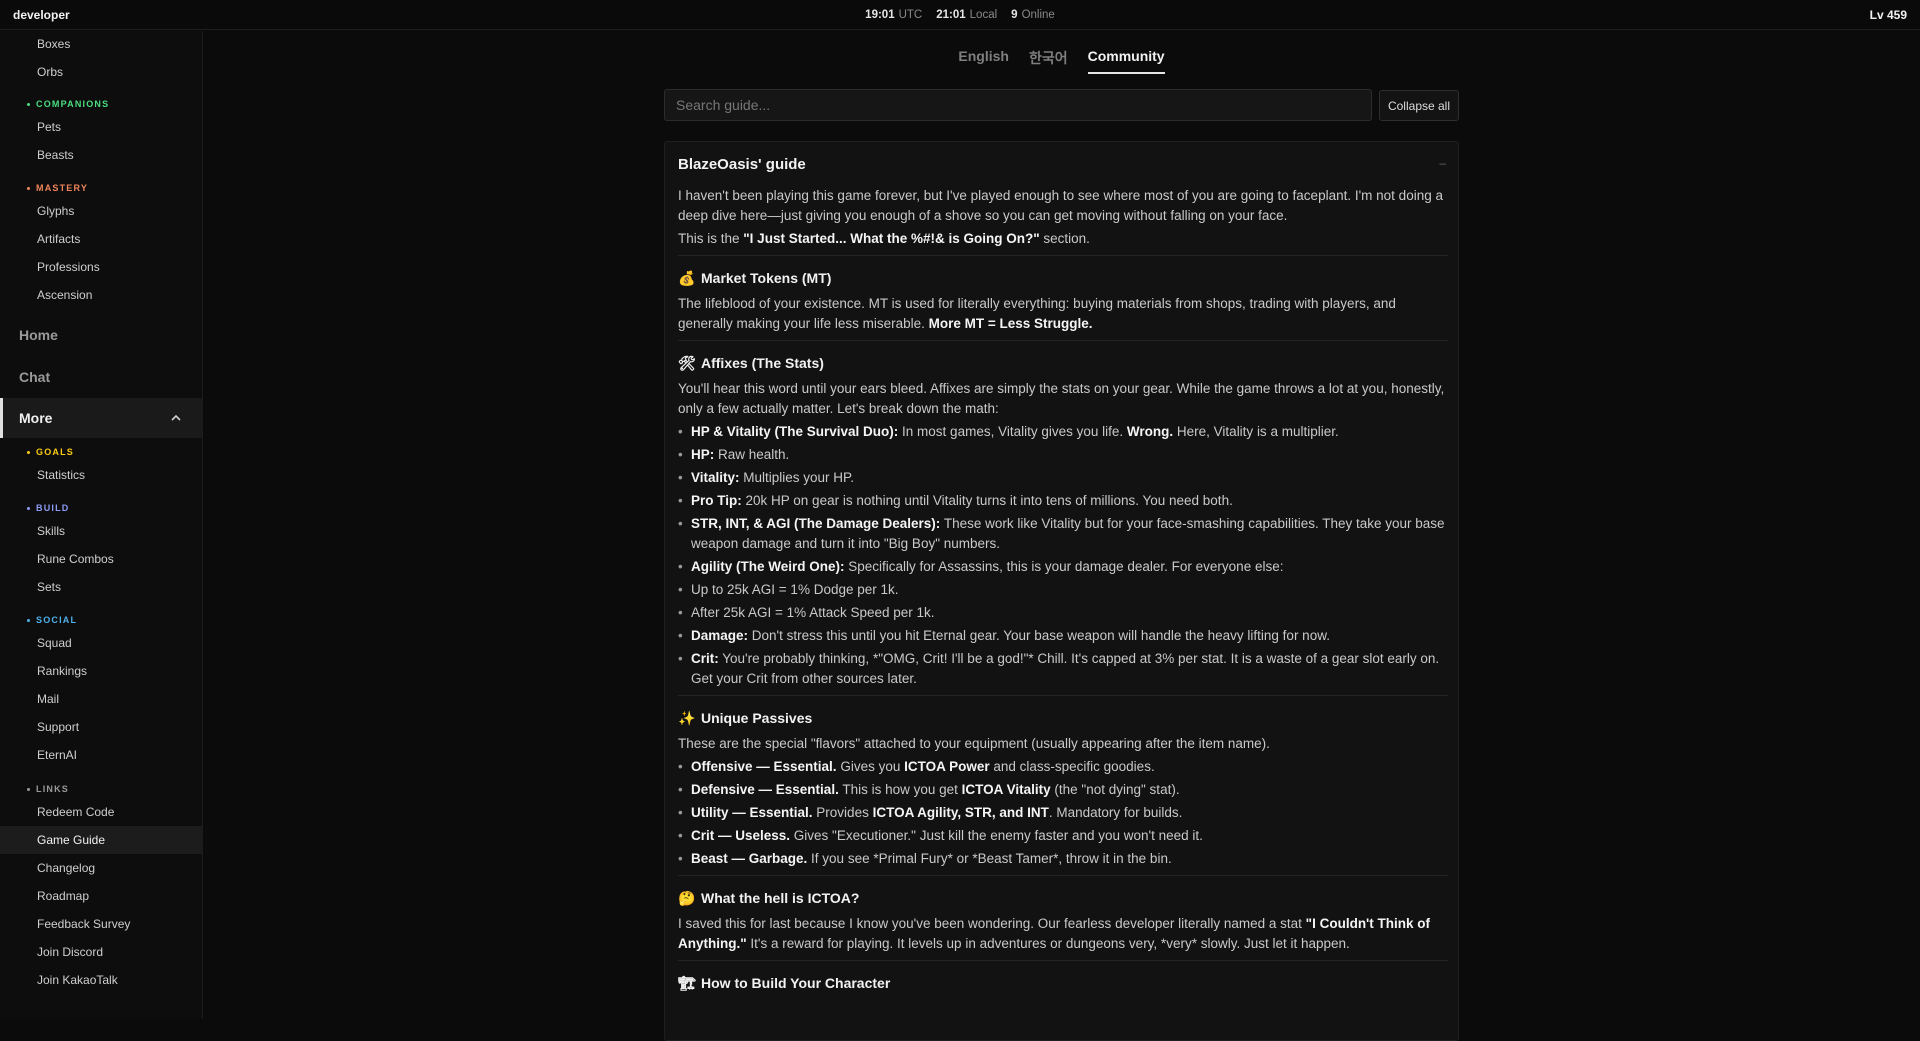 This screenshot has height=1041, width=1920. I want to click on sidebar-item-mail: Mail, so click(48, 699).